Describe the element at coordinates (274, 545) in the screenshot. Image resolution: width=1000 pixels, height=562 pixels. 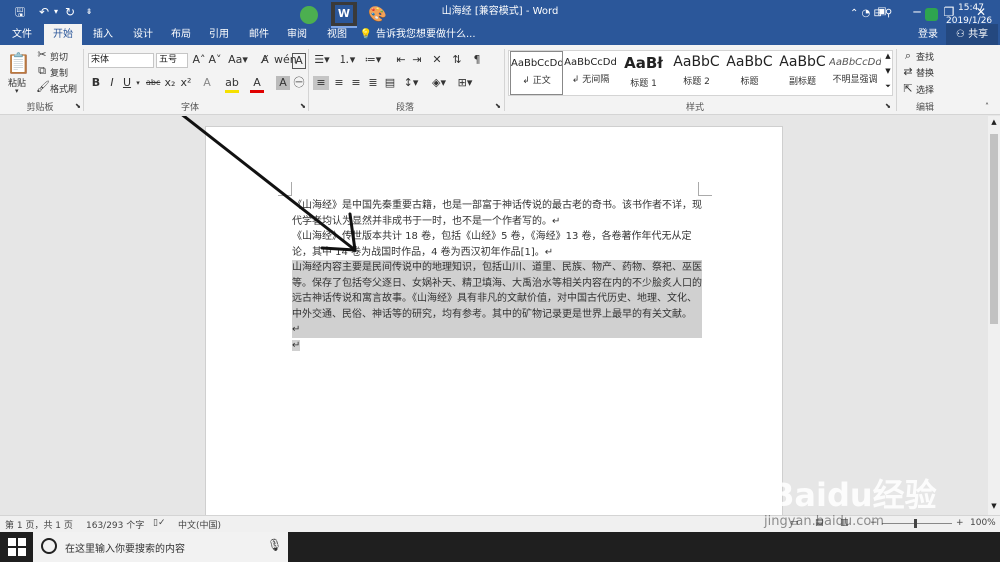
I see `microphone-icon: 🎙` at that location.